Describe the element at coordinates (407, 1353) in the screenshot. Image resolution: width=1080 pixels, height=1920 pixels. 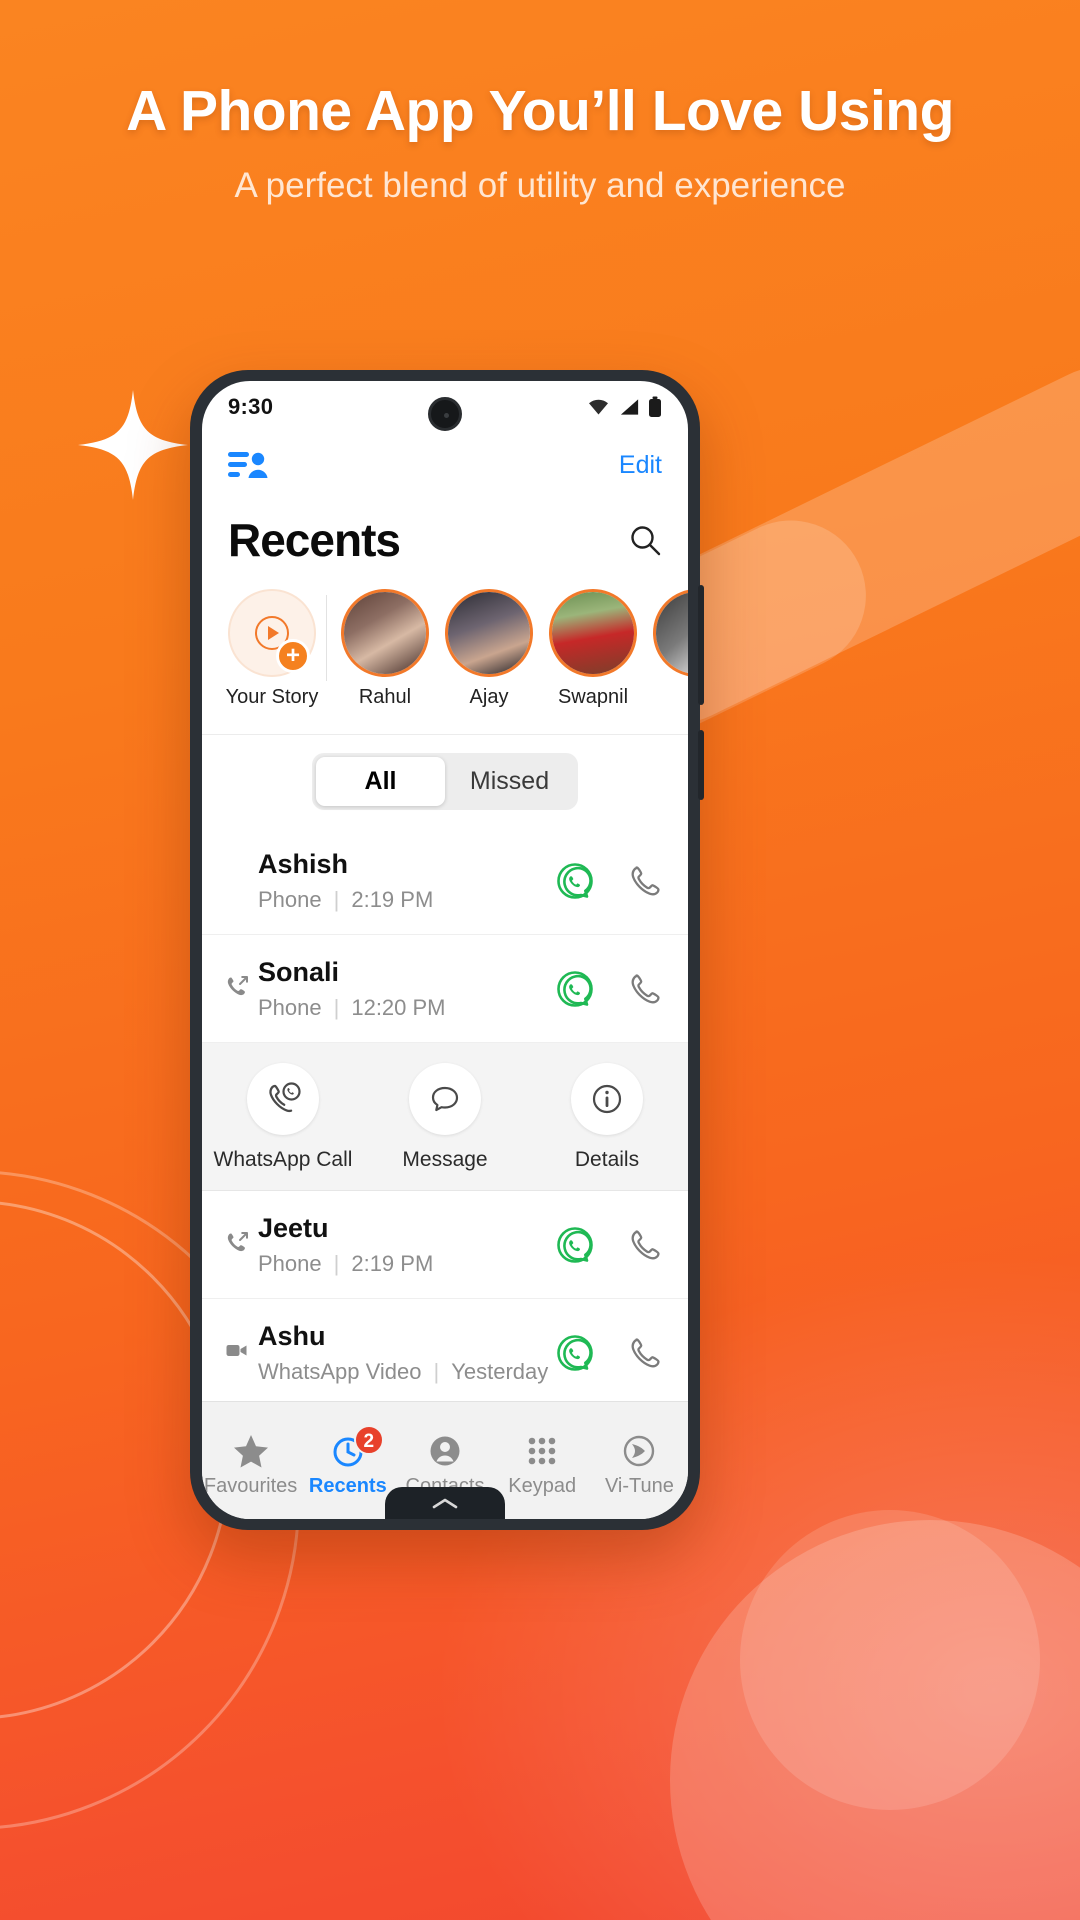
I see `call-info: Ashu WhatsApp Video | Yesterday` at that location.